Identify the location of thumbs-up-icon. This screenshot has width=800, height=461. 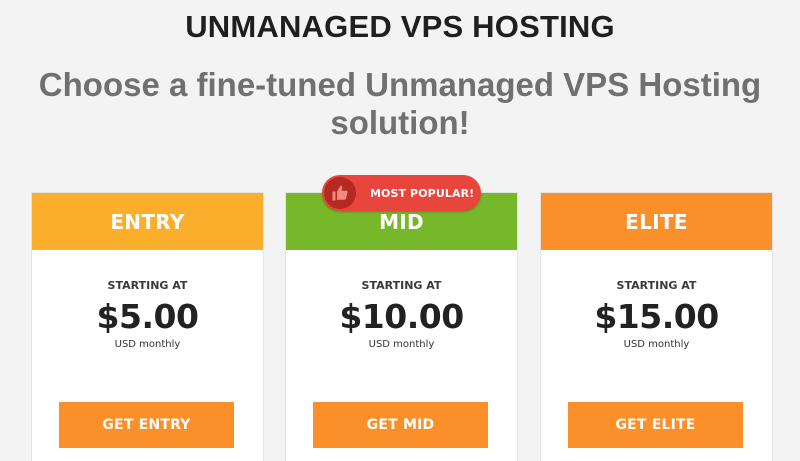
(340, 193).